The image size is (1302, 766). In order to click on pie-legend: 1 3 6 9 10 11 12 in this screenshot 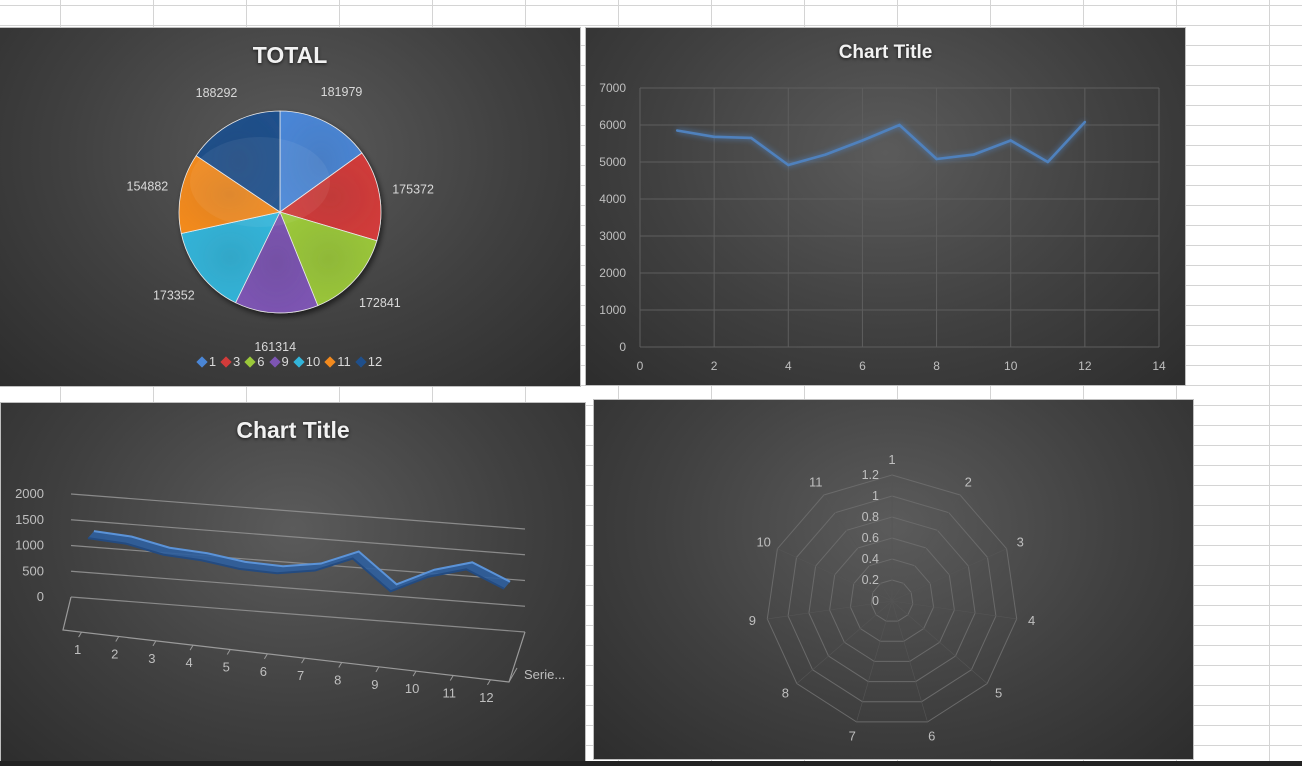, I will do `click(290, 361)`.